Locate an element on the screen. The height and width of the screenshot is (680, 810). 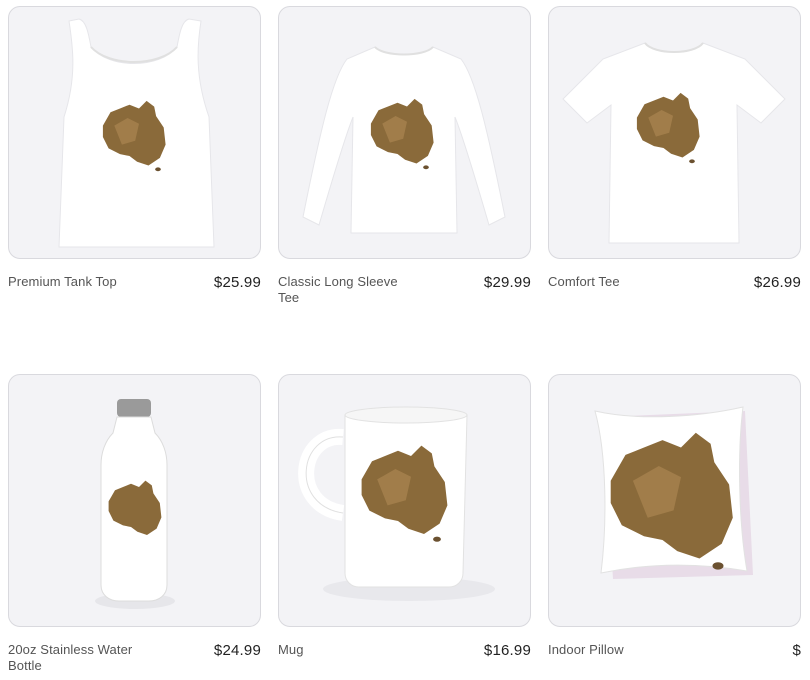
product-card-tank-top: Premium Tank Top $25.99 is located at coordinates (134, 149).